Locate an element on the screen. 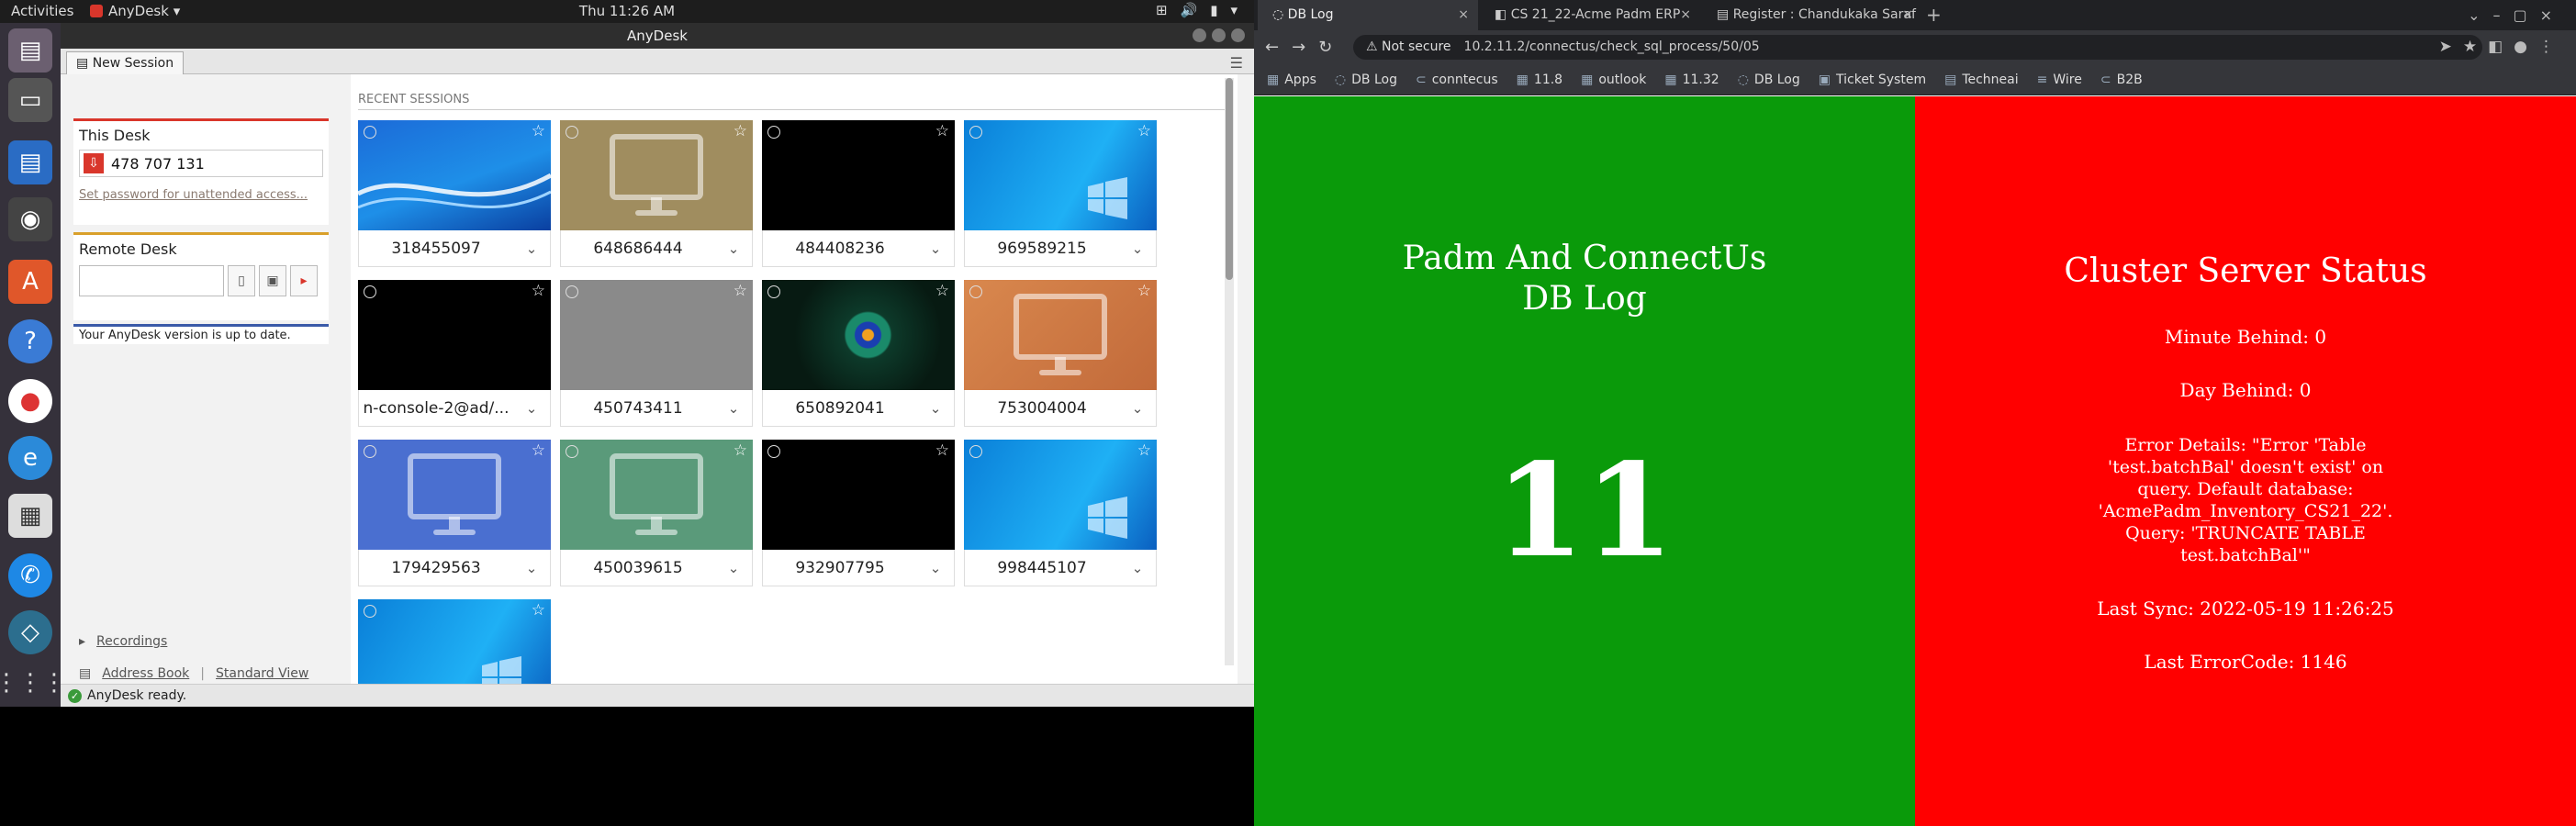  filer-icon: ▭ is located at coordinates (30, 100).